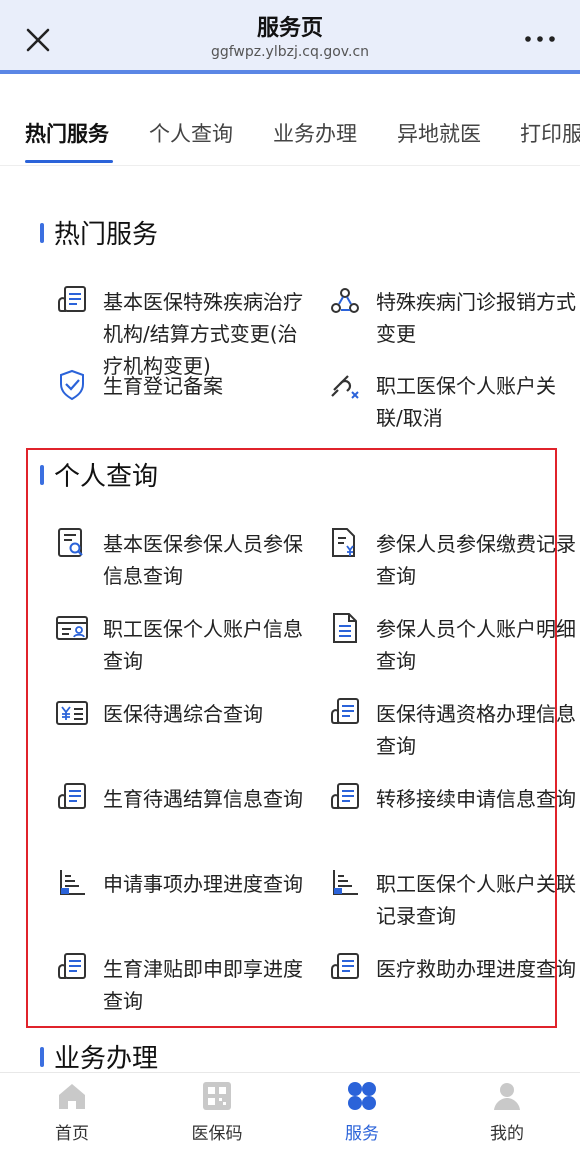  I want to click on page-url: ggfwpz.ylbzj.cq.gov.cn, so click(290, 52).